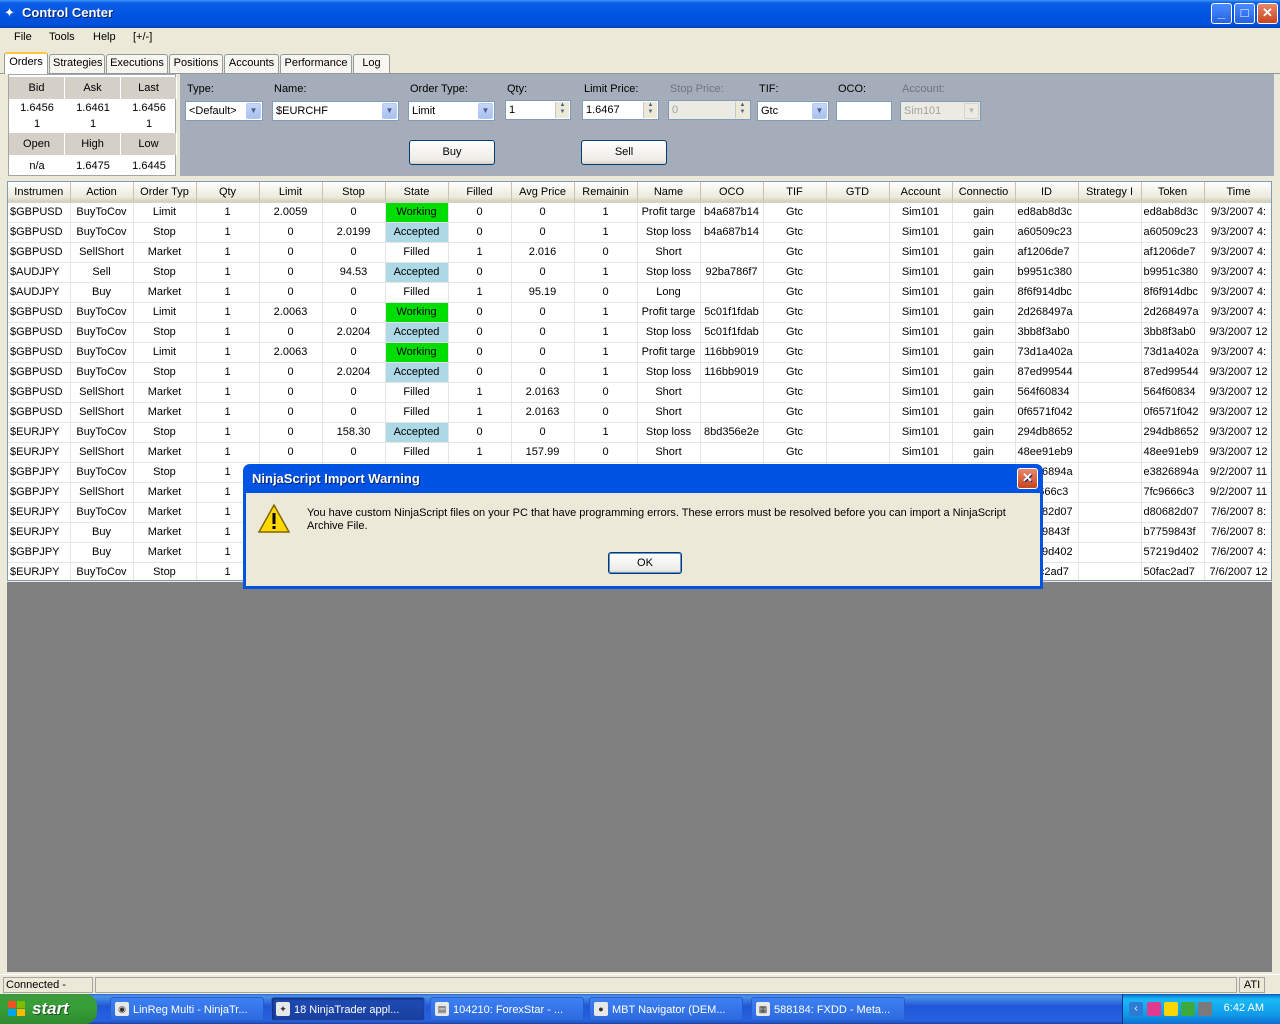 This screenshot has height=1024, width=1280. I want to click on tif-select: Gtc ▼, so click(793, 111).